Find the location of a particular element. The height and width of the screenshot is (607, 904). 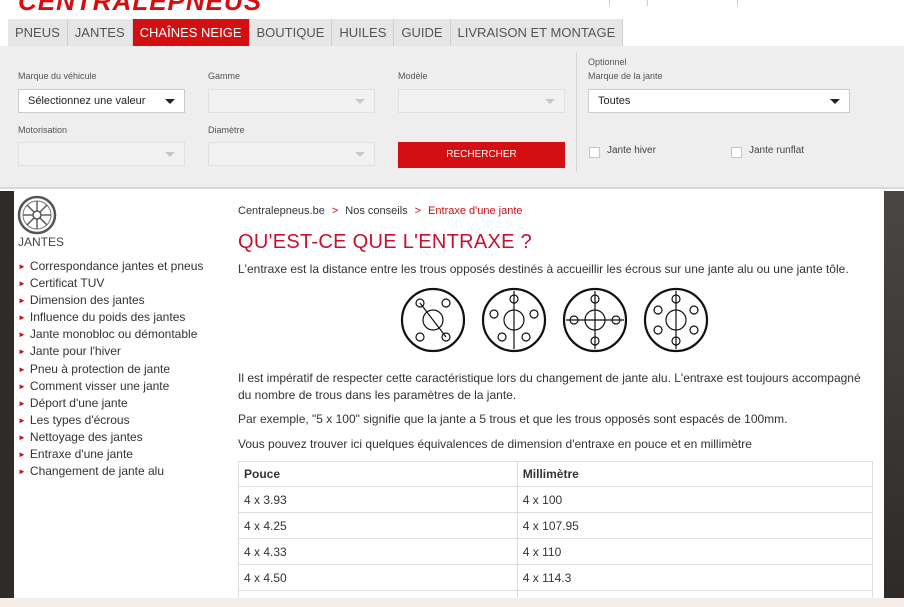

background-right is located at coordinates (894, 399).